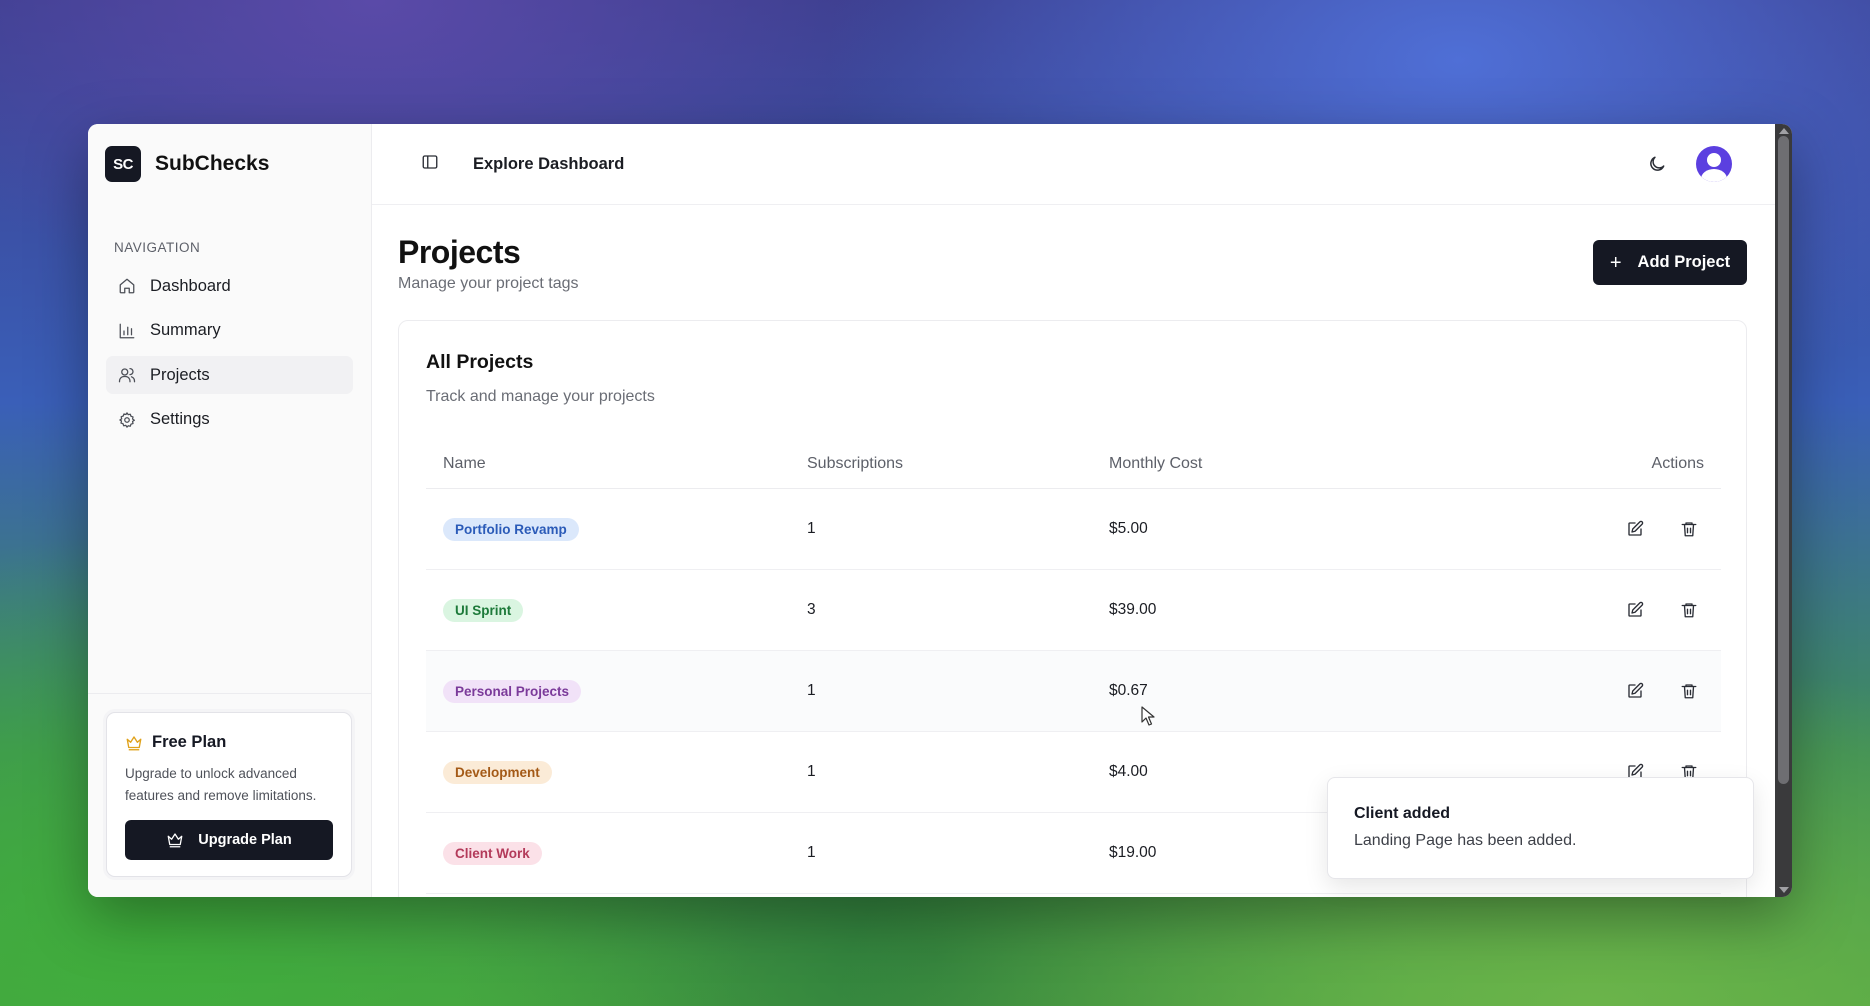 This screenshot has height=1006, width=1870. I want to click on sidebar-item-label: Settings, so click(180, 419).